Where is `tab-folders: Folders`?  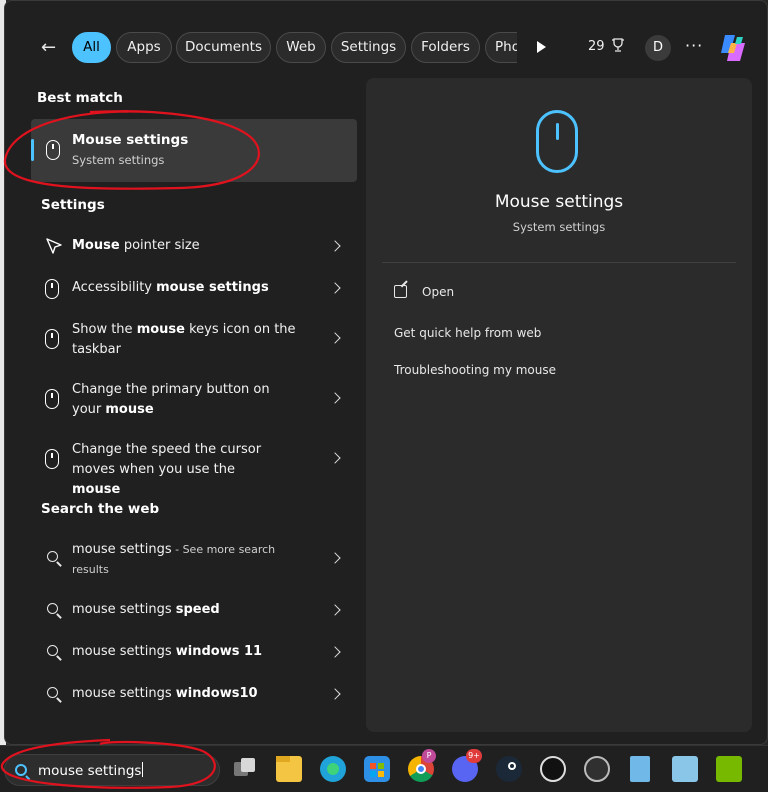 tab-folders: Folders is located at coordinates (445, 47).